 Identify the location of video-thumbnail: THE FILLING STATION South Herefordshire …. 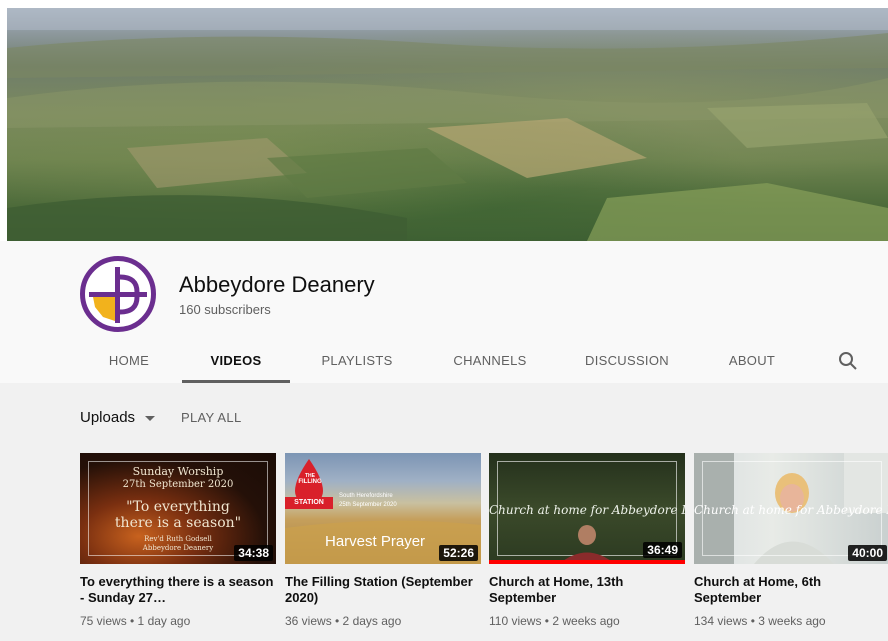
(383, 508).